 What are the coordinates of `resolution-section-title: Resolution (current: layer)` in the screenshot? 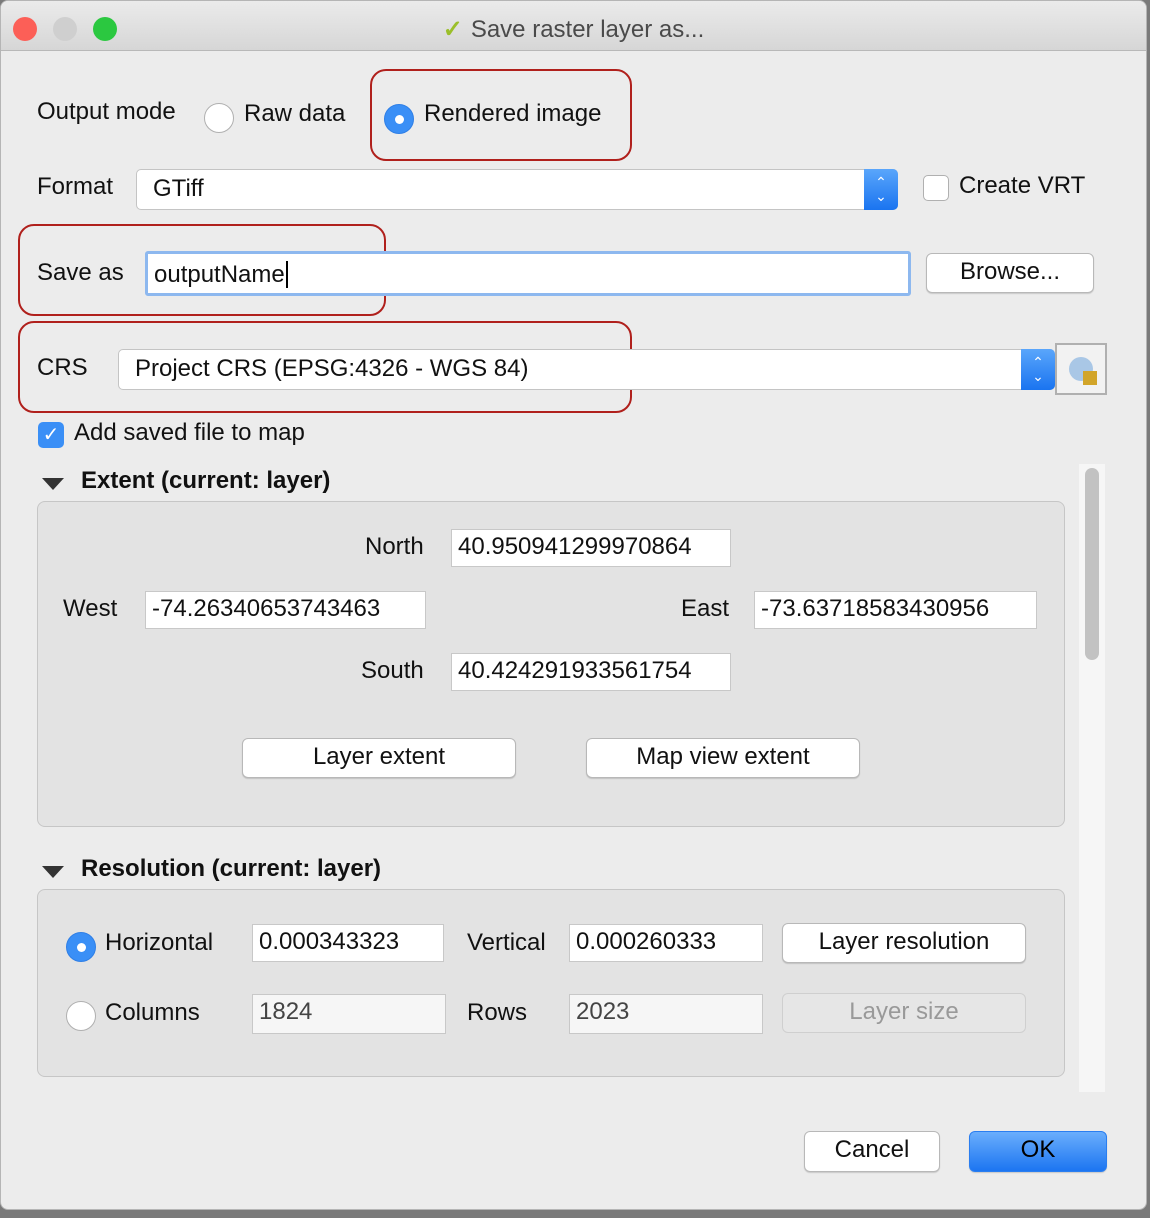 It's located at (231, 869).